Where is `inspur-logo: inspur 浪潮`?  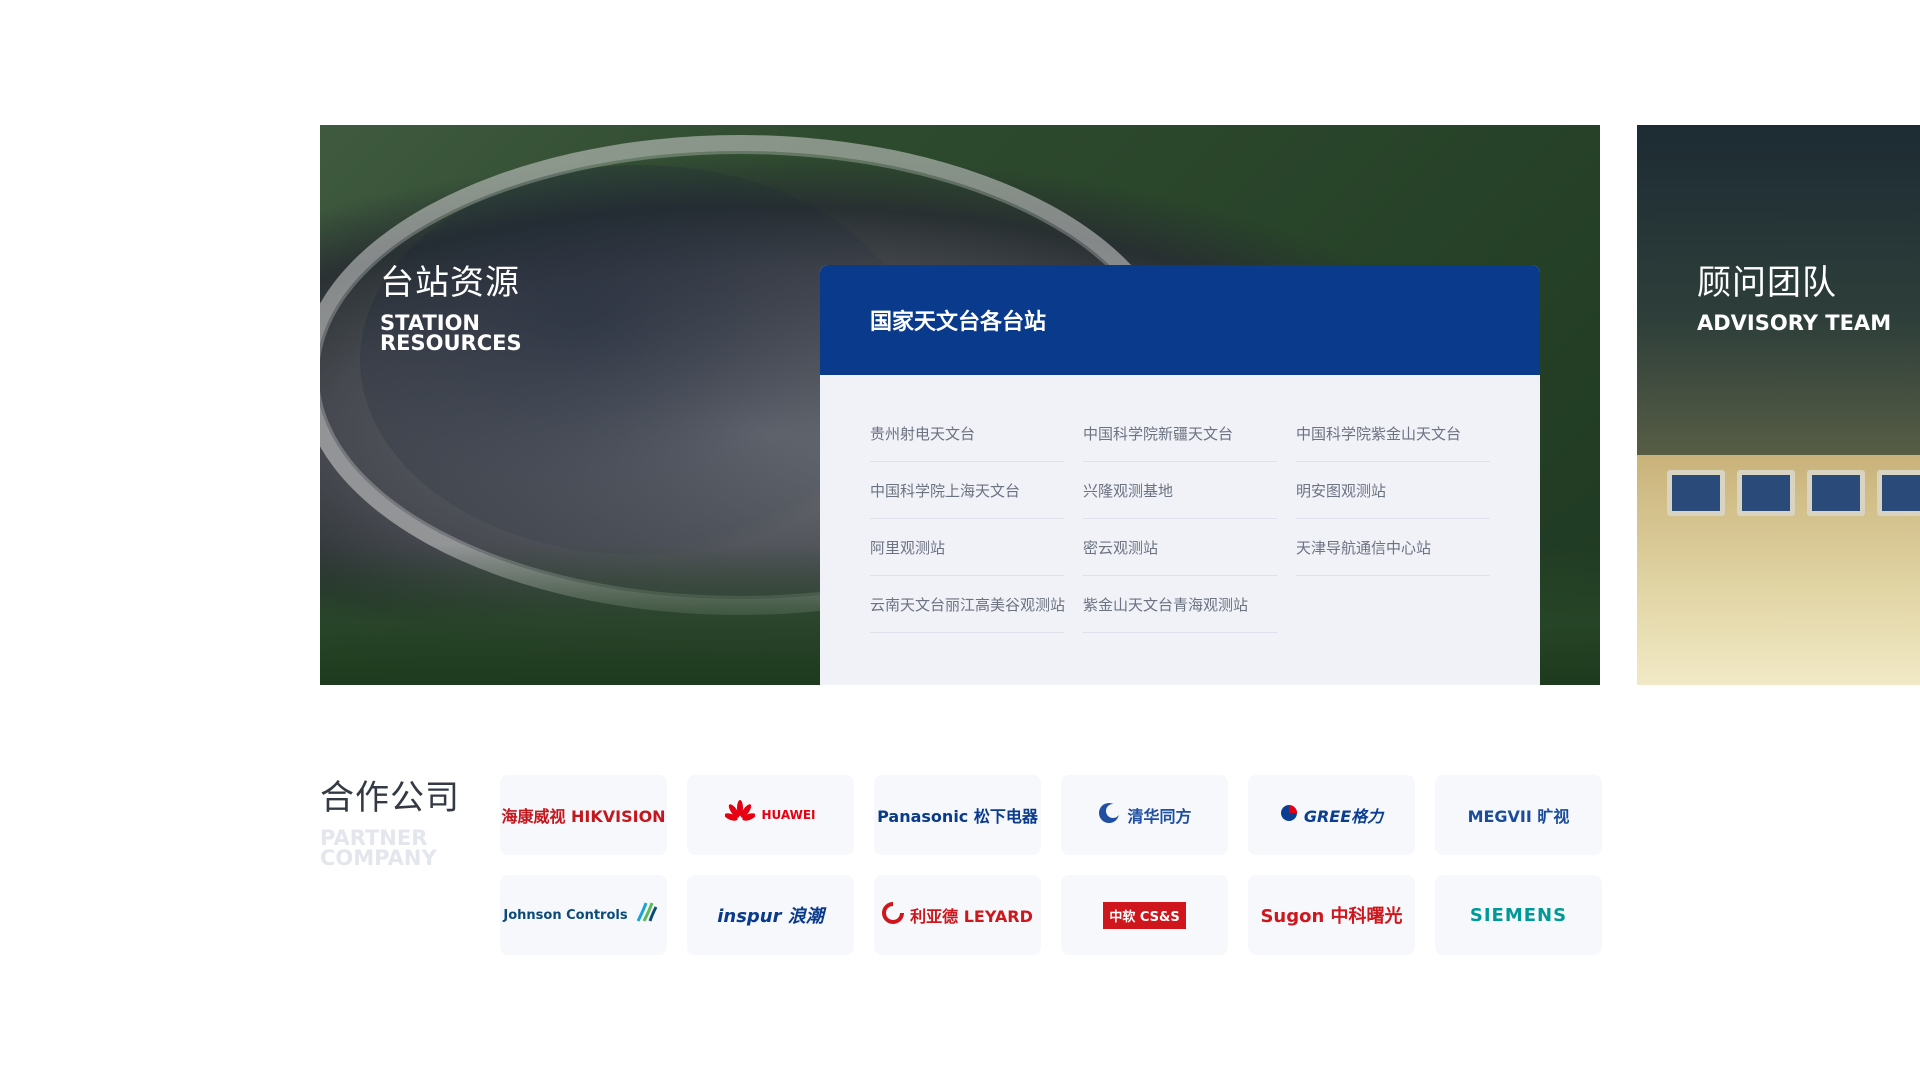
inspur-logo: inspur 浪潮 is located at coordinates (770, 916).